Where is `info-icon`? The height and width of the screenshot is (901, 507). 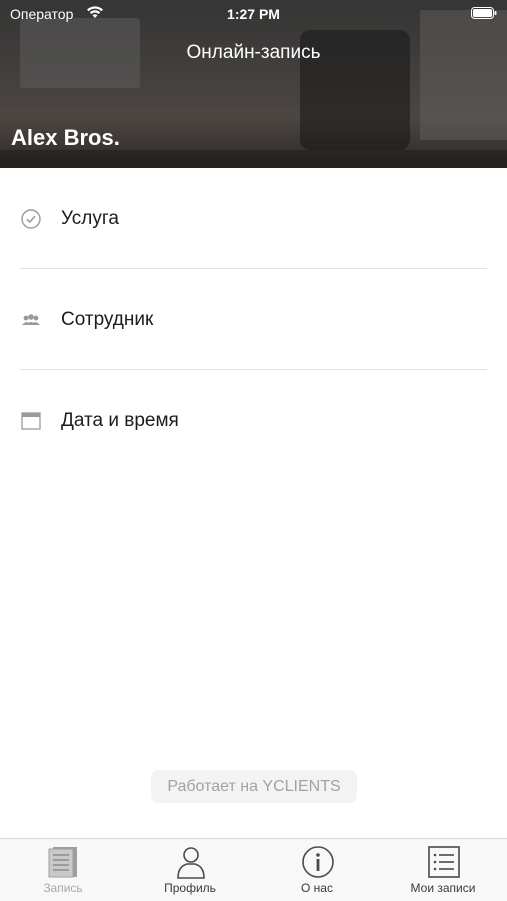 info-icon is located at coordinates (318, 862).